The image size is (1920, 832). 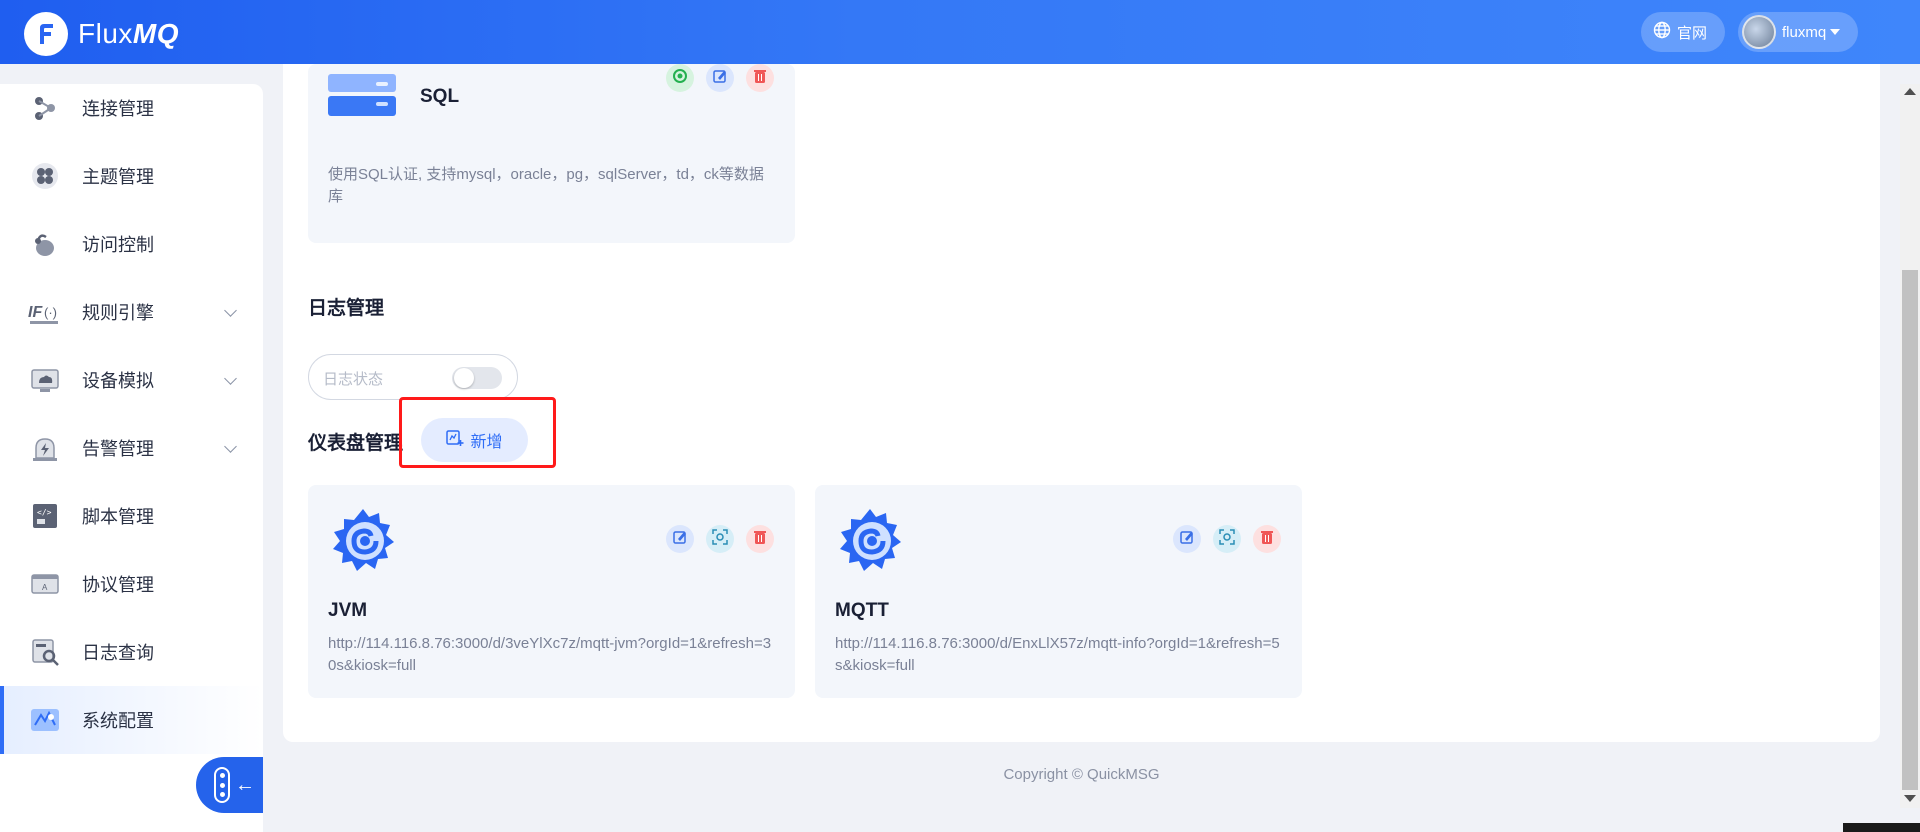 I want to click on access-control-icon, so click(x=45, y=244).